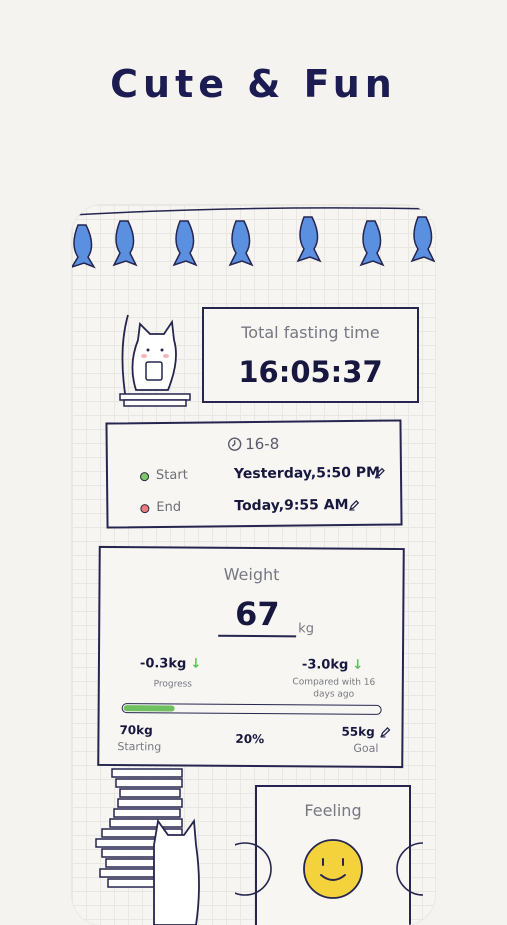  Describe the element at coordinates (145, 509) in the screenshot. I see `end-dot-icon` at that location.